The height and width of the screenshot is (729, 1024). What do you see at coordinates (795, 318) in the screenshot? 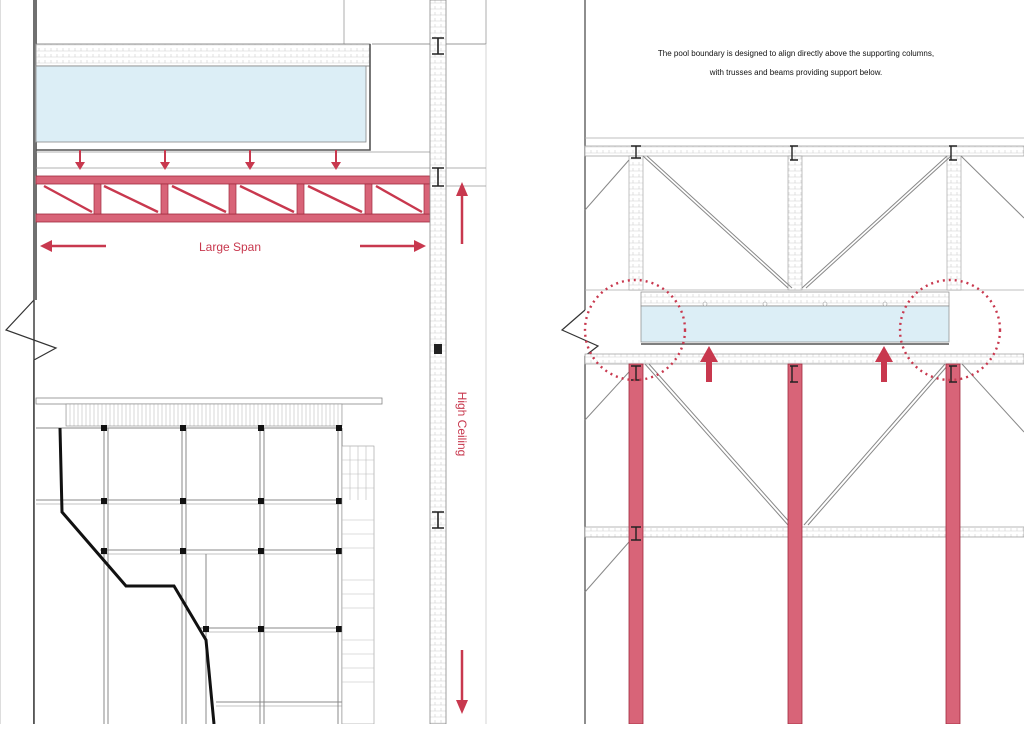
I see `pool-section` at bounding box center [795, 318].